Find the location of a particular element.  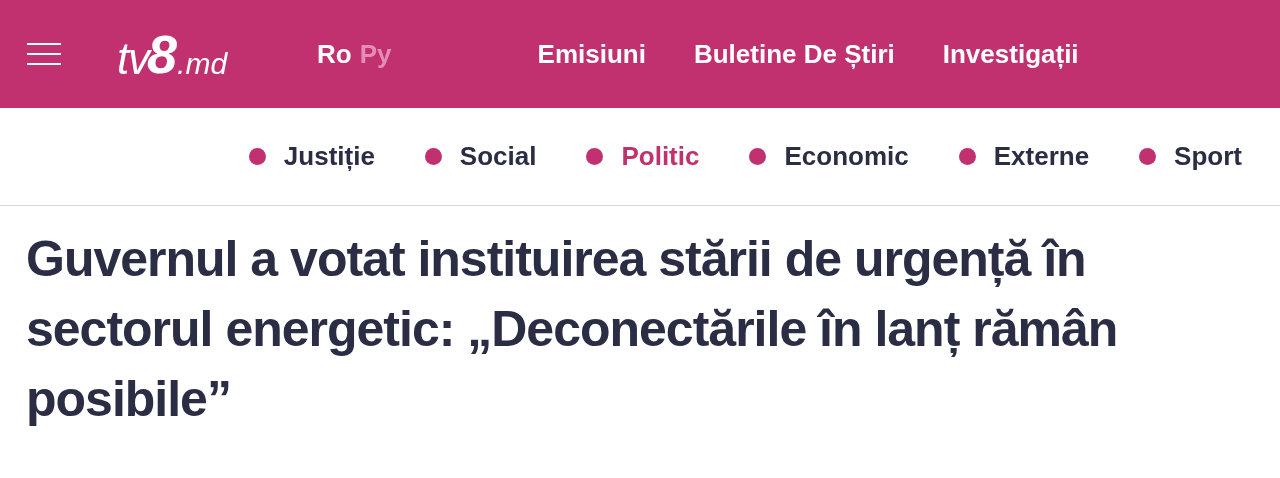

language-link: Ro is located at coordinates (334, 54).